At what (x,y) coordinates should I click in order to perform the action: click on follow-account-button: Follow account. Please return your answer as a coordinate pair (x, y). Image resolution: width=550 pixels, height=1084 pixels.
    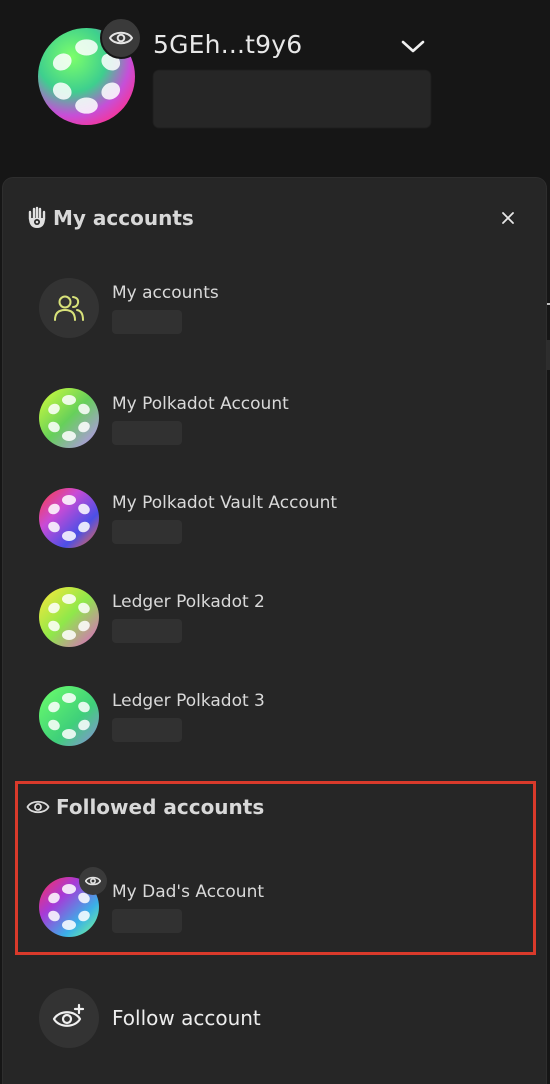
    Looking at the image, I should click on (279, 1019).